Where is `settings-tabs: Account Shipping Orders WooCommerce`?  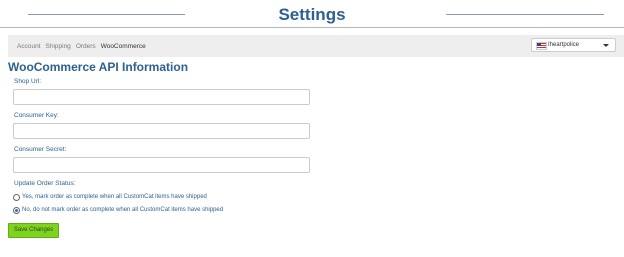
settings-tabs: Account Shipping Orders WooCommerce is located at coordinates (81, 46).